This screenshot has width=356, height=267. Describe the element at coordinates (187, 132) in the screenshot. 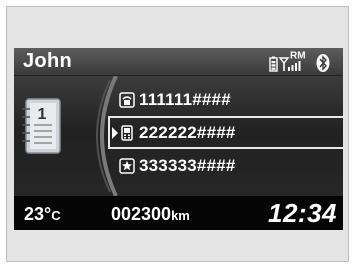

I see `contact-number: 222222####` at that location.